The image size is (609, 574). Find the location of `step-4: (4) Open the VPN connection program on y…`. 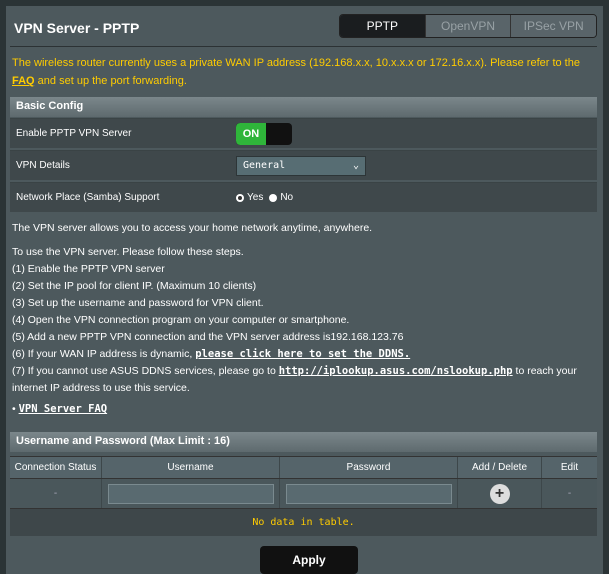

step-4: (4) Open the VPN connection program on y… is located at coordinates (181, 320).